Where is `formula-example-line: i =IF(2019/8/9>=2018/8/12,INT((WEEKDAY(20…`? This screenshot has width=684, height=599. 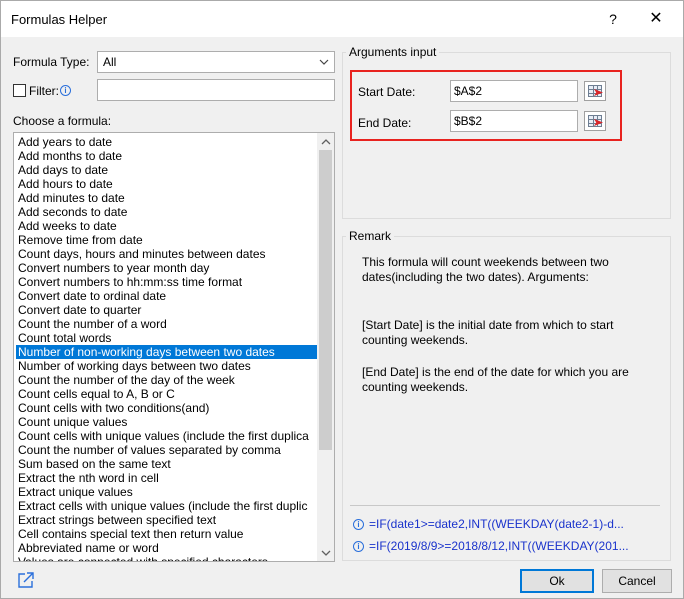
formula-example-line: i =IF(2019/8/9>=2018/8/12,INT((WEEKDAY(20… is located at coordinates (491, 546).